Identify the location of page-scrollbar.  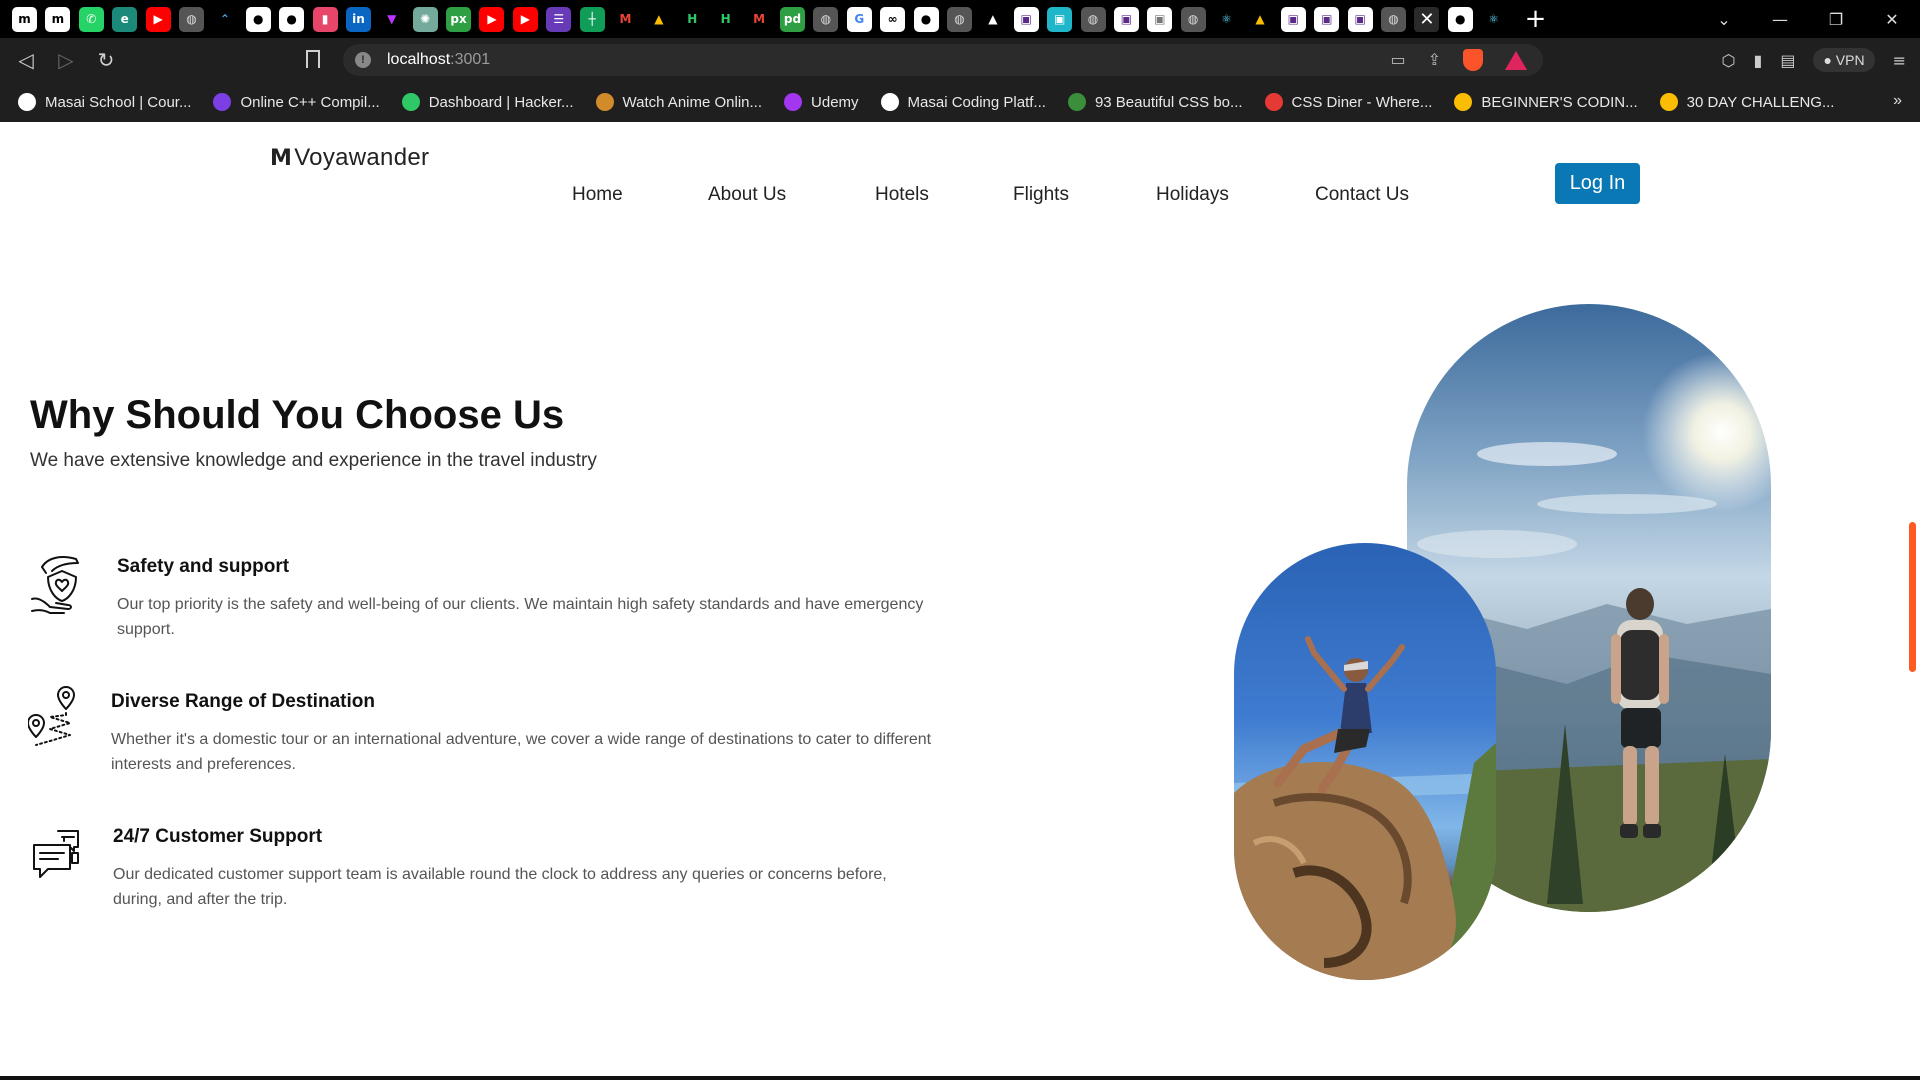
(1912, 601).